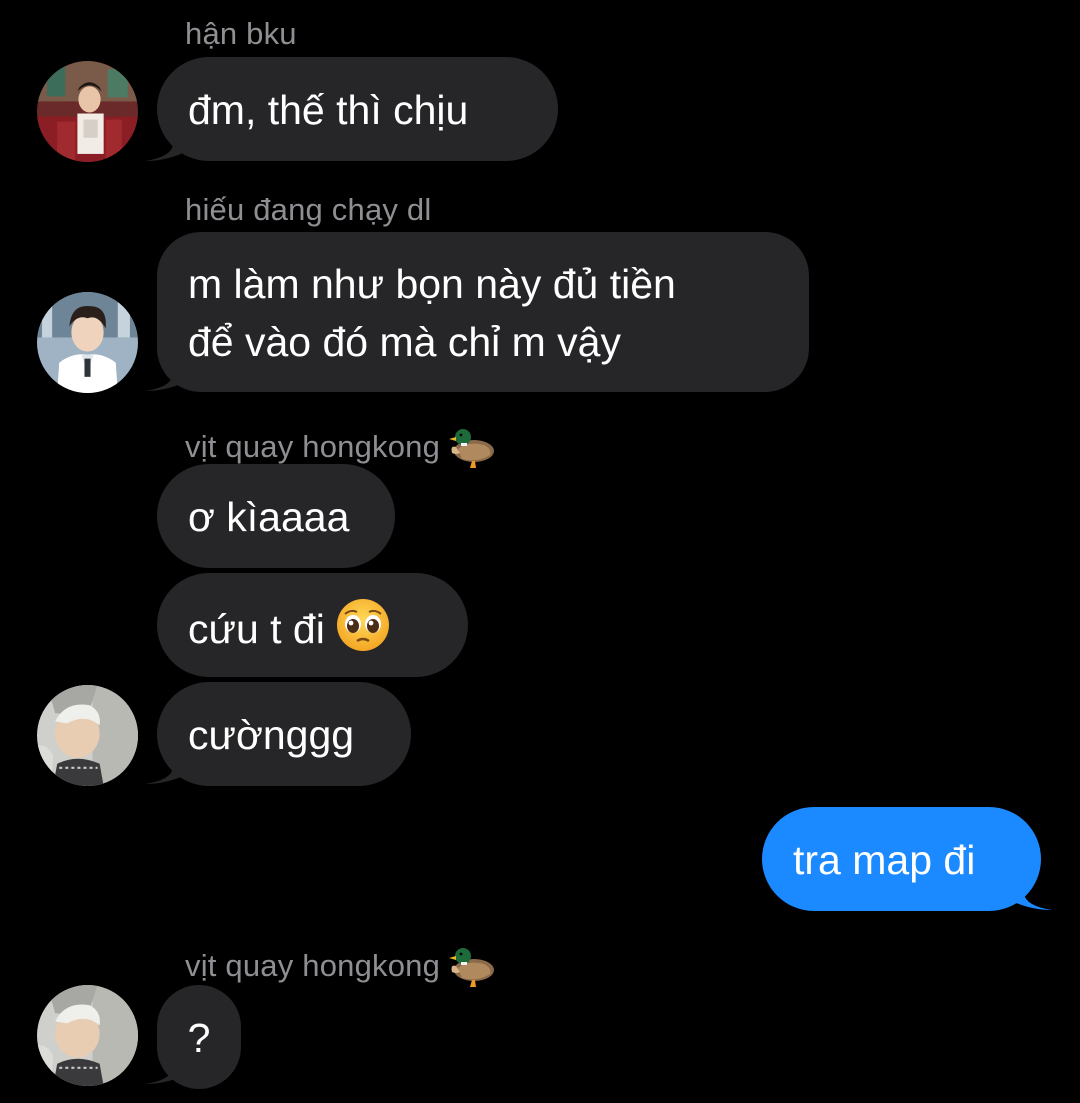  I want to click on message-text: cườnggg, so click(271, 735).